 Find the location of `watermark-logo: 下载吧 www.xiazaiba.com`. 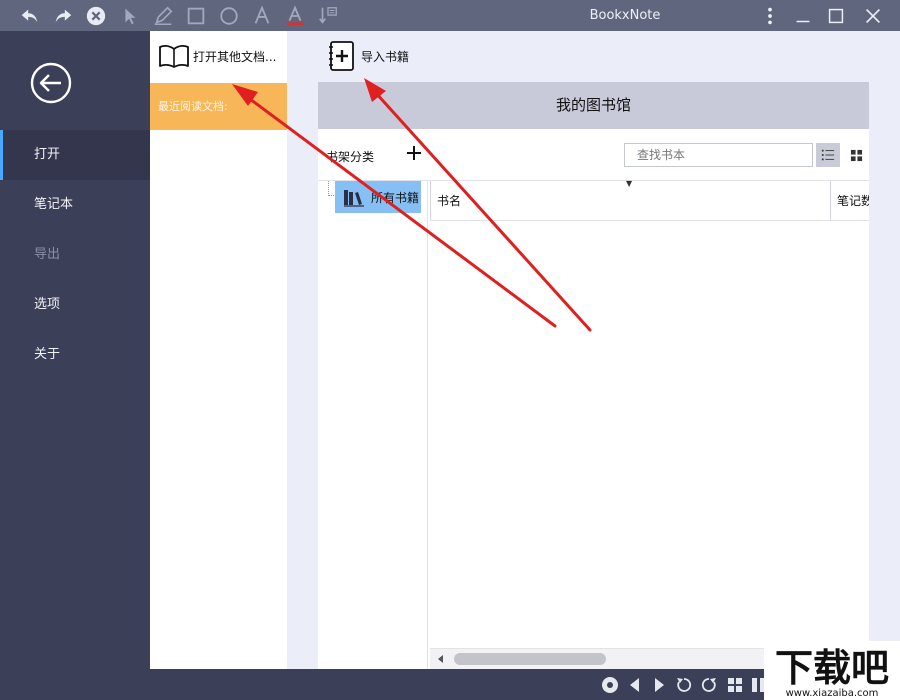

watermark-logo: 下载吧 www.xiazaiba.com is located at coordinates (832, 670).